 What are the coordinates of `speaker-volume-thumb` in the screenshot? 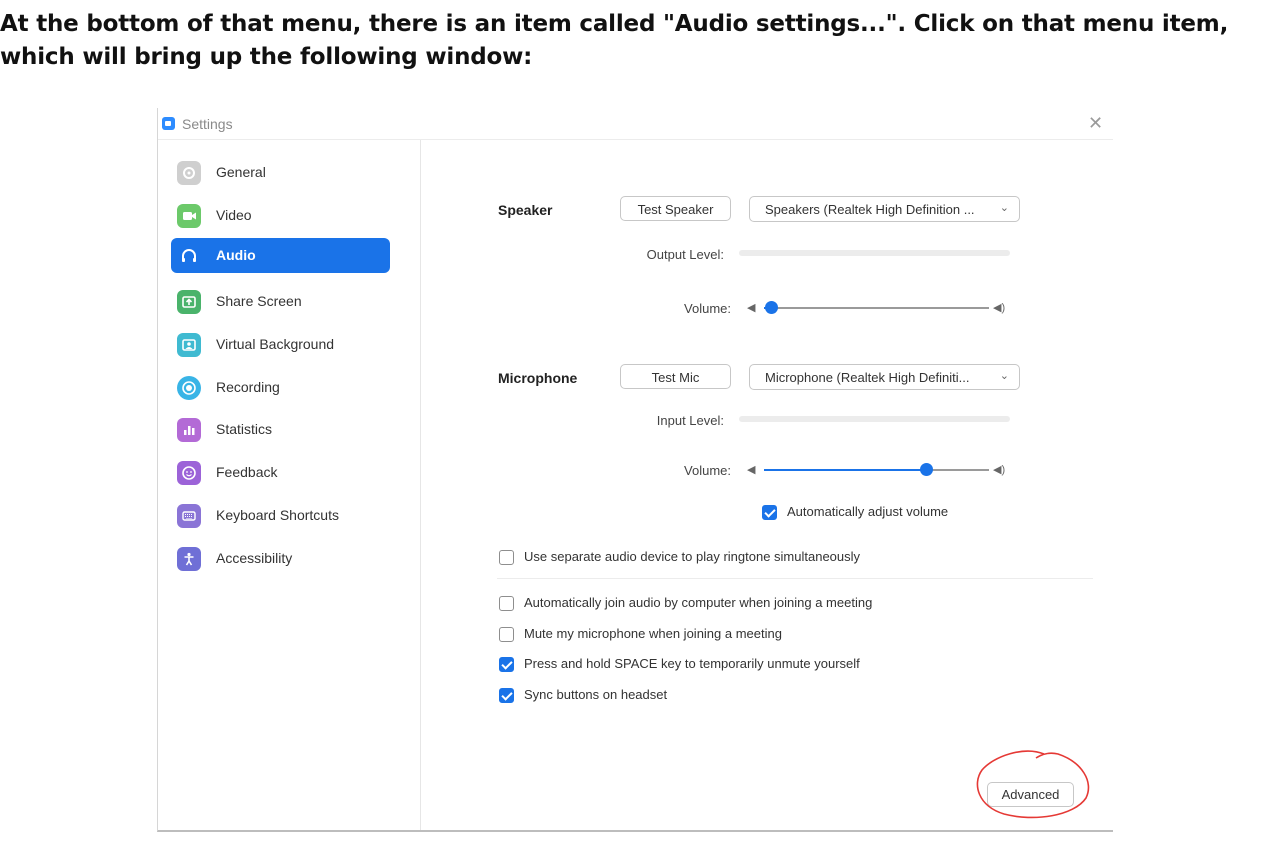 It's located at (771, 307).